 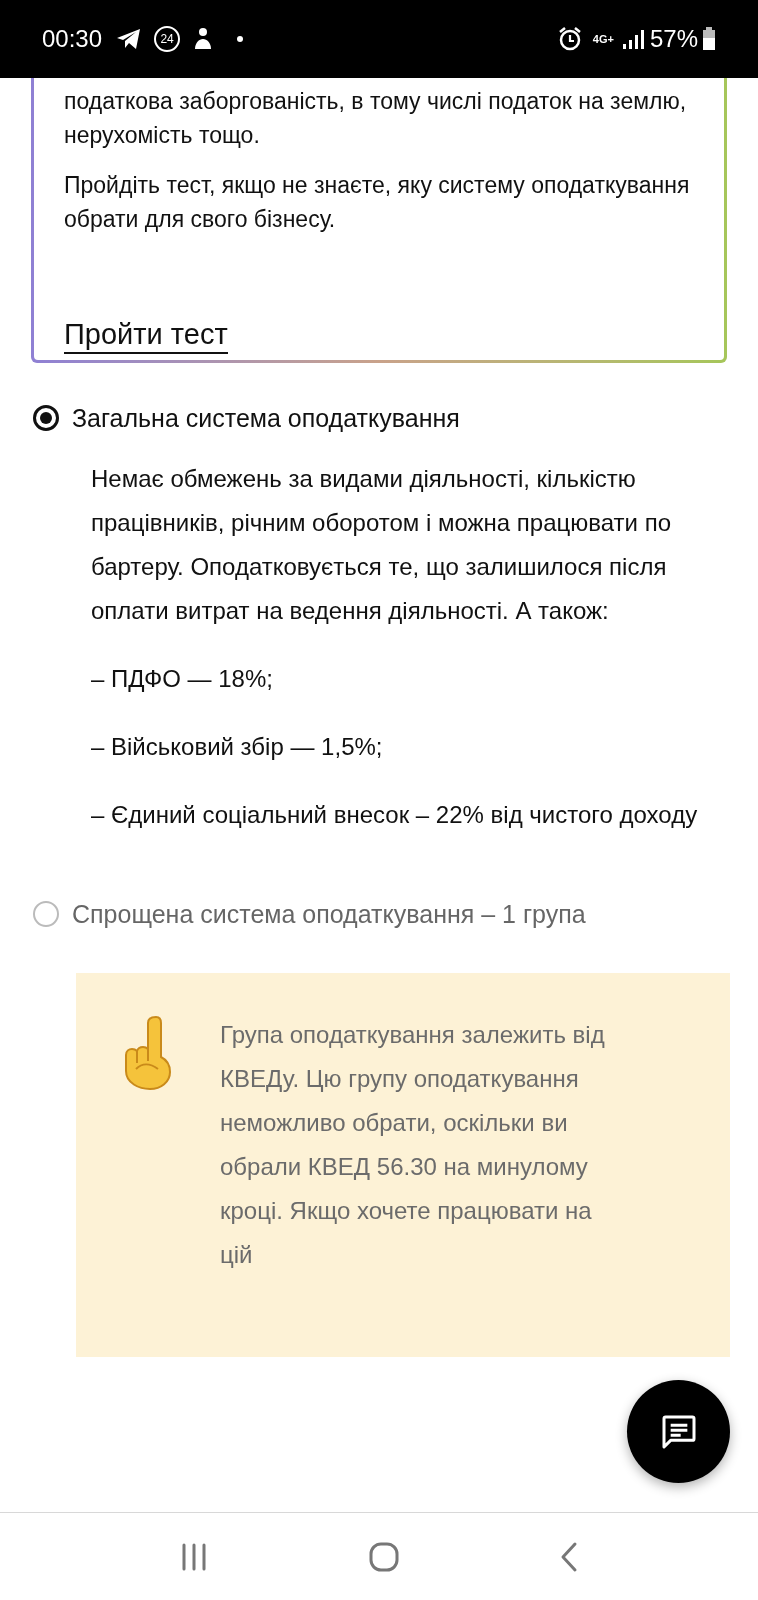 I want to click on option-label: Спрощена система оподаткування – 1 група, so click(x=329, y=914).